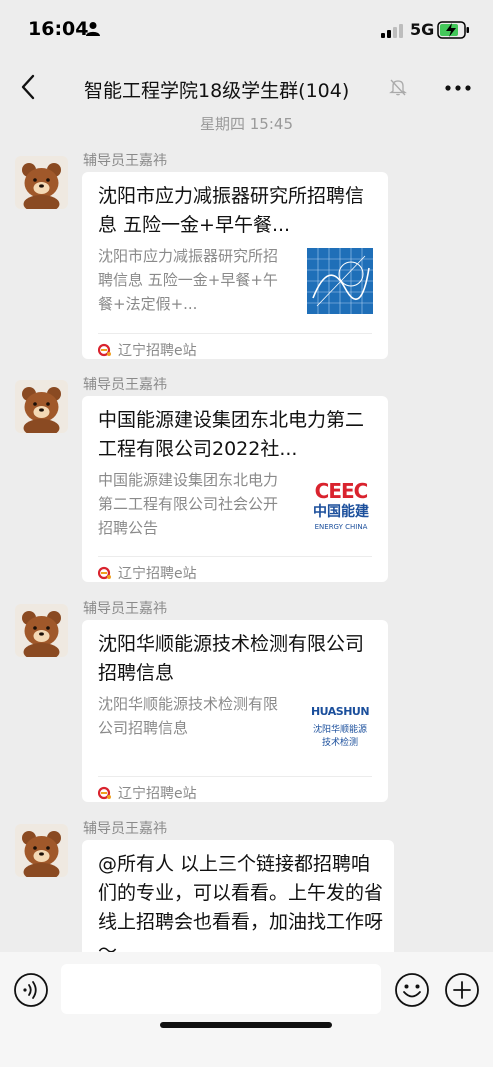 This screenshot has width=493, height=1067. I want to click on input-bar, so click(246, 1009).